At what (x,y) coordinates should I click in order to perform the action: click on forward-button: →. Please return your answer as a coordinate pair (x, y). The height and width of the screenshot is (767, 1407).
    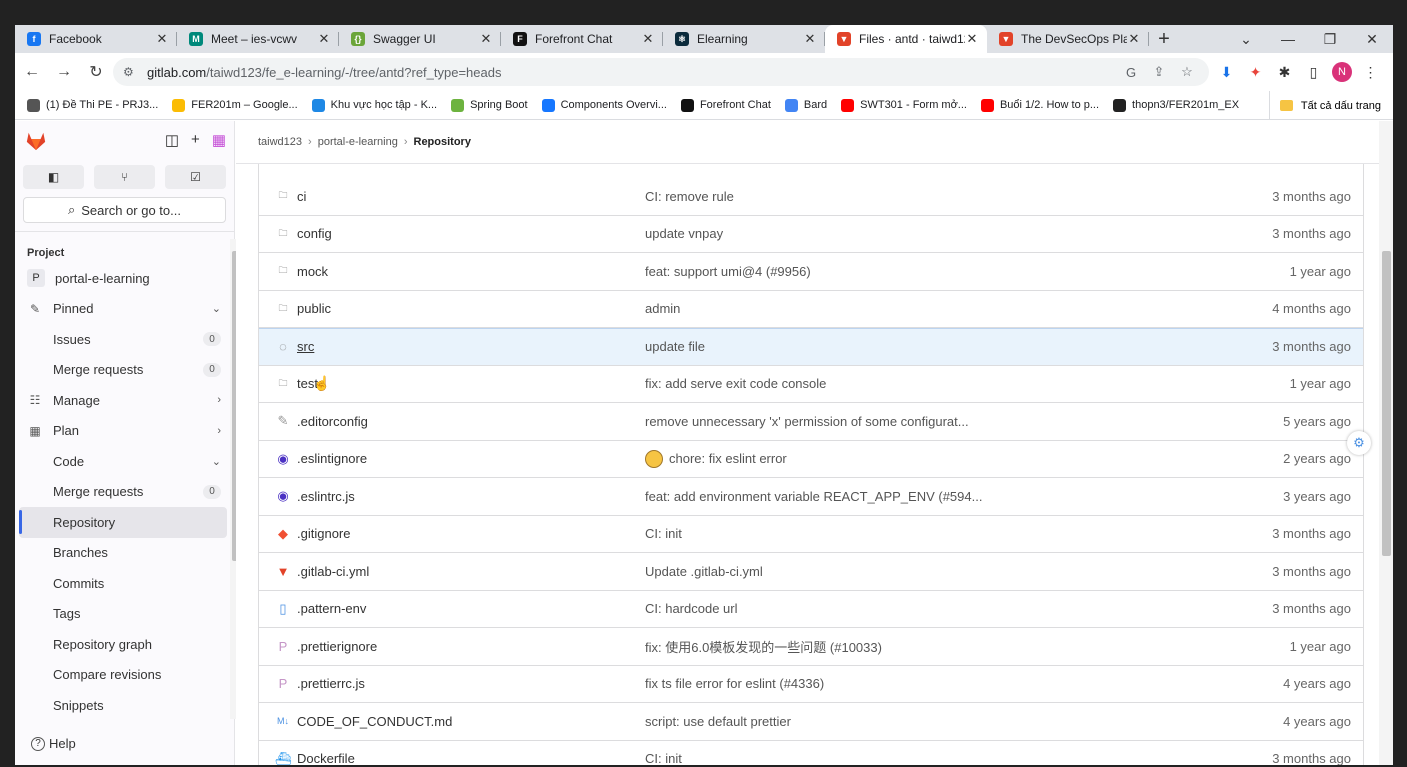
    Looking at the image, I should click on (64, 72).